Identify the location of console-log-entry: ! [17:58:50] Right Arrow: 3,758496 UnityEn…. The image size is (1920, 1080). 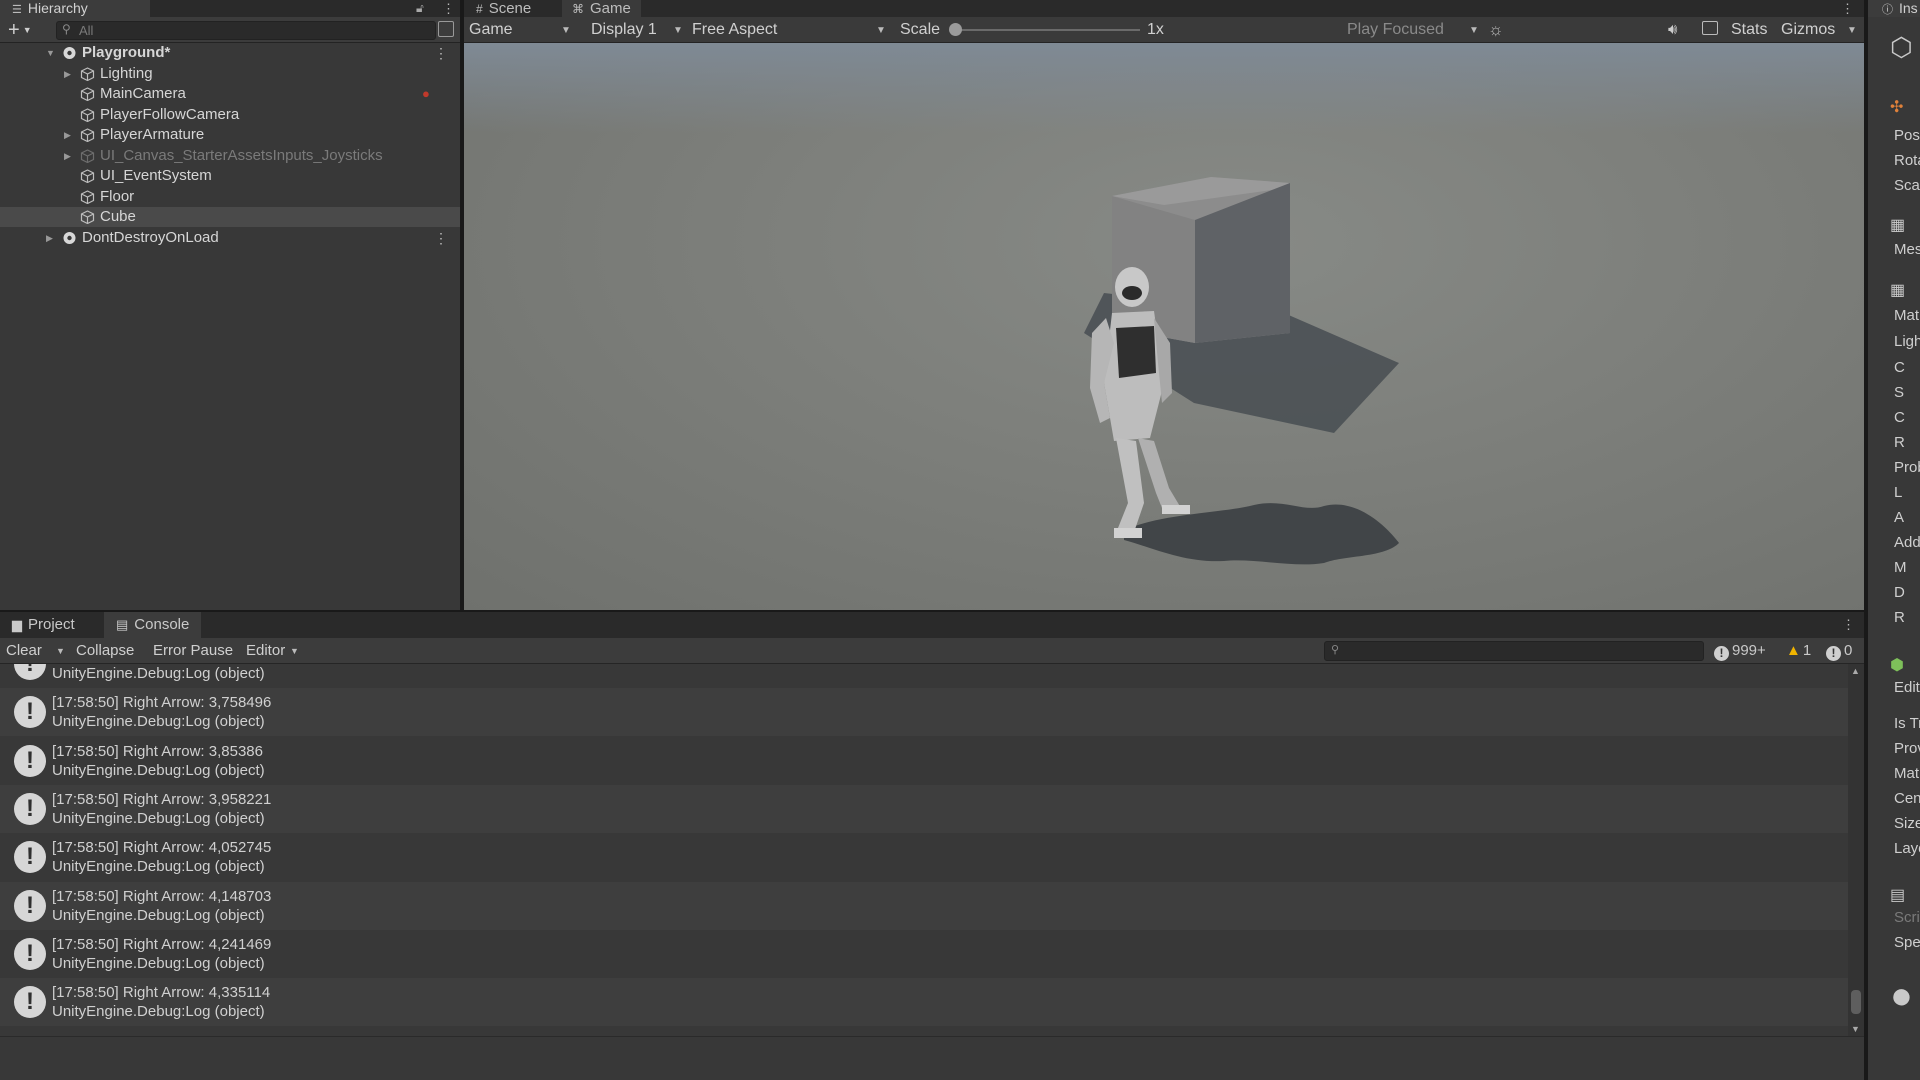
(924, 712).